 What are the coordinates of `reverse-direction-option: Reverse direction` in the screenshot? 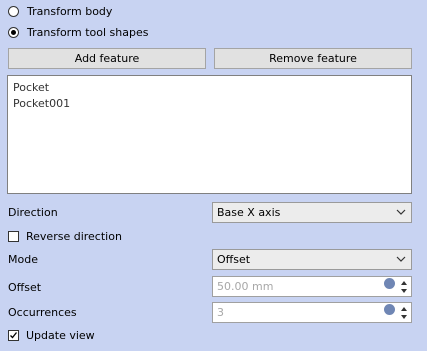 It's located at (88, 237).